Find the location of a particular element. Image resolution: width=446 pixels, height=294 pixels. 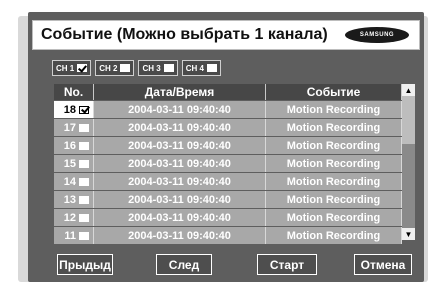

table-row: 11 2004-03-11 09:40:40 Motion Recording is located at coordinates (228, 235).